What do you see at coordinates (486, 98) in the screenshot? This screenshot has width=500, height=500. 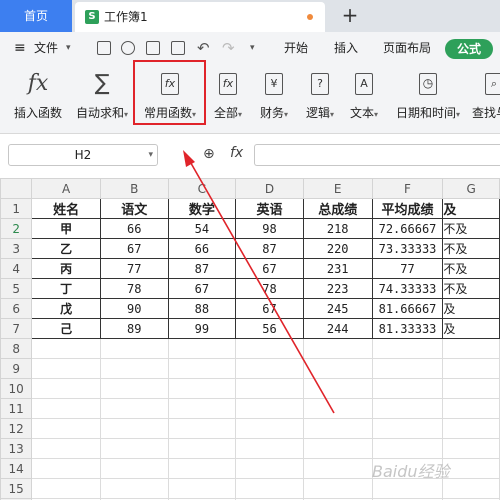 I see `lookup-button: ⌕ 查找与` at bounding box center [486, 98].